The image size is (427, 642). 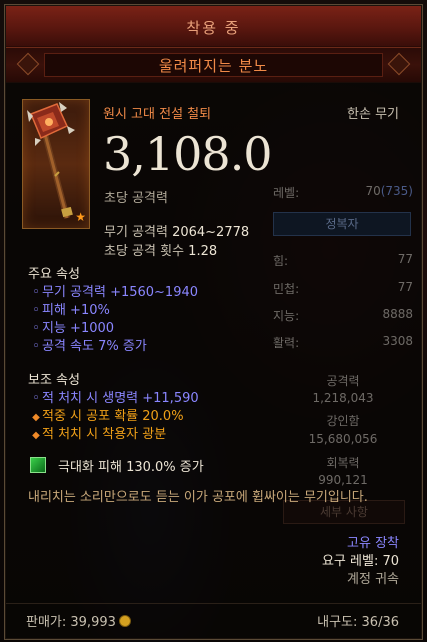 What do you see at coordinates (131, 467) in the screenshot?
I see `gem-effect-text: 극대화 피해 130.0% 증가` at bounding box center [131, 467].